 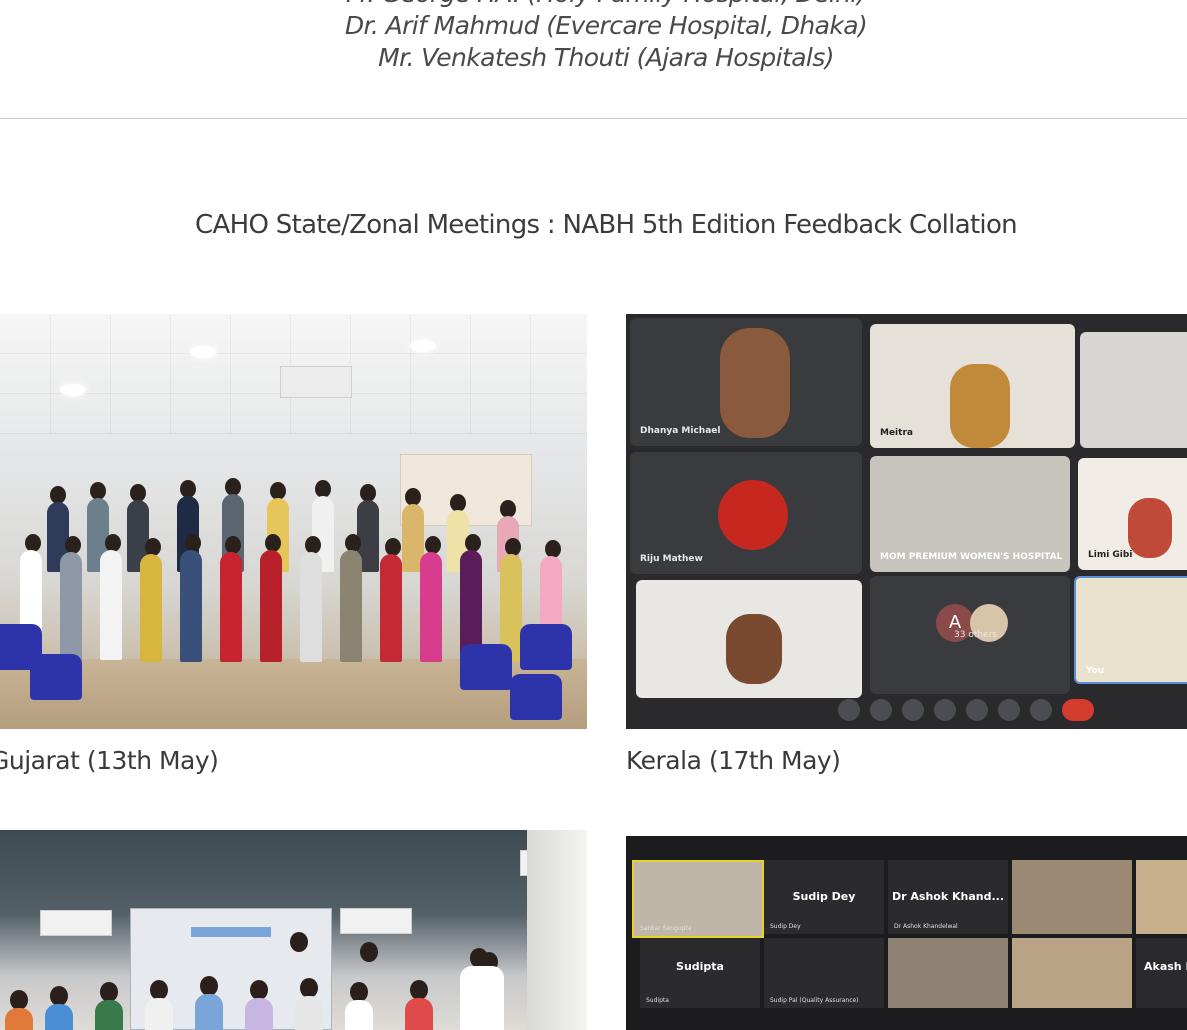 I want to click on video-tile: Akash Kar, so click(x=1161, y=973).